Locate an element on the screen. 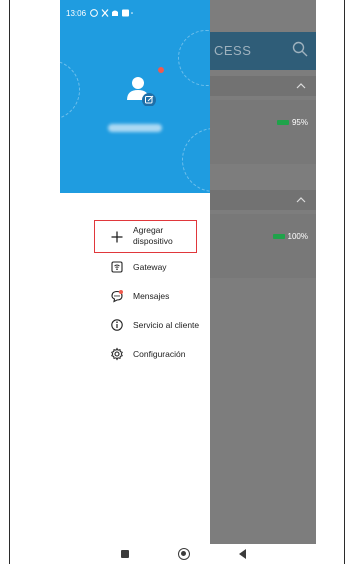 The width and height of the screenshot is (354, 564). notification-dot is located at coordinates (161, 70).